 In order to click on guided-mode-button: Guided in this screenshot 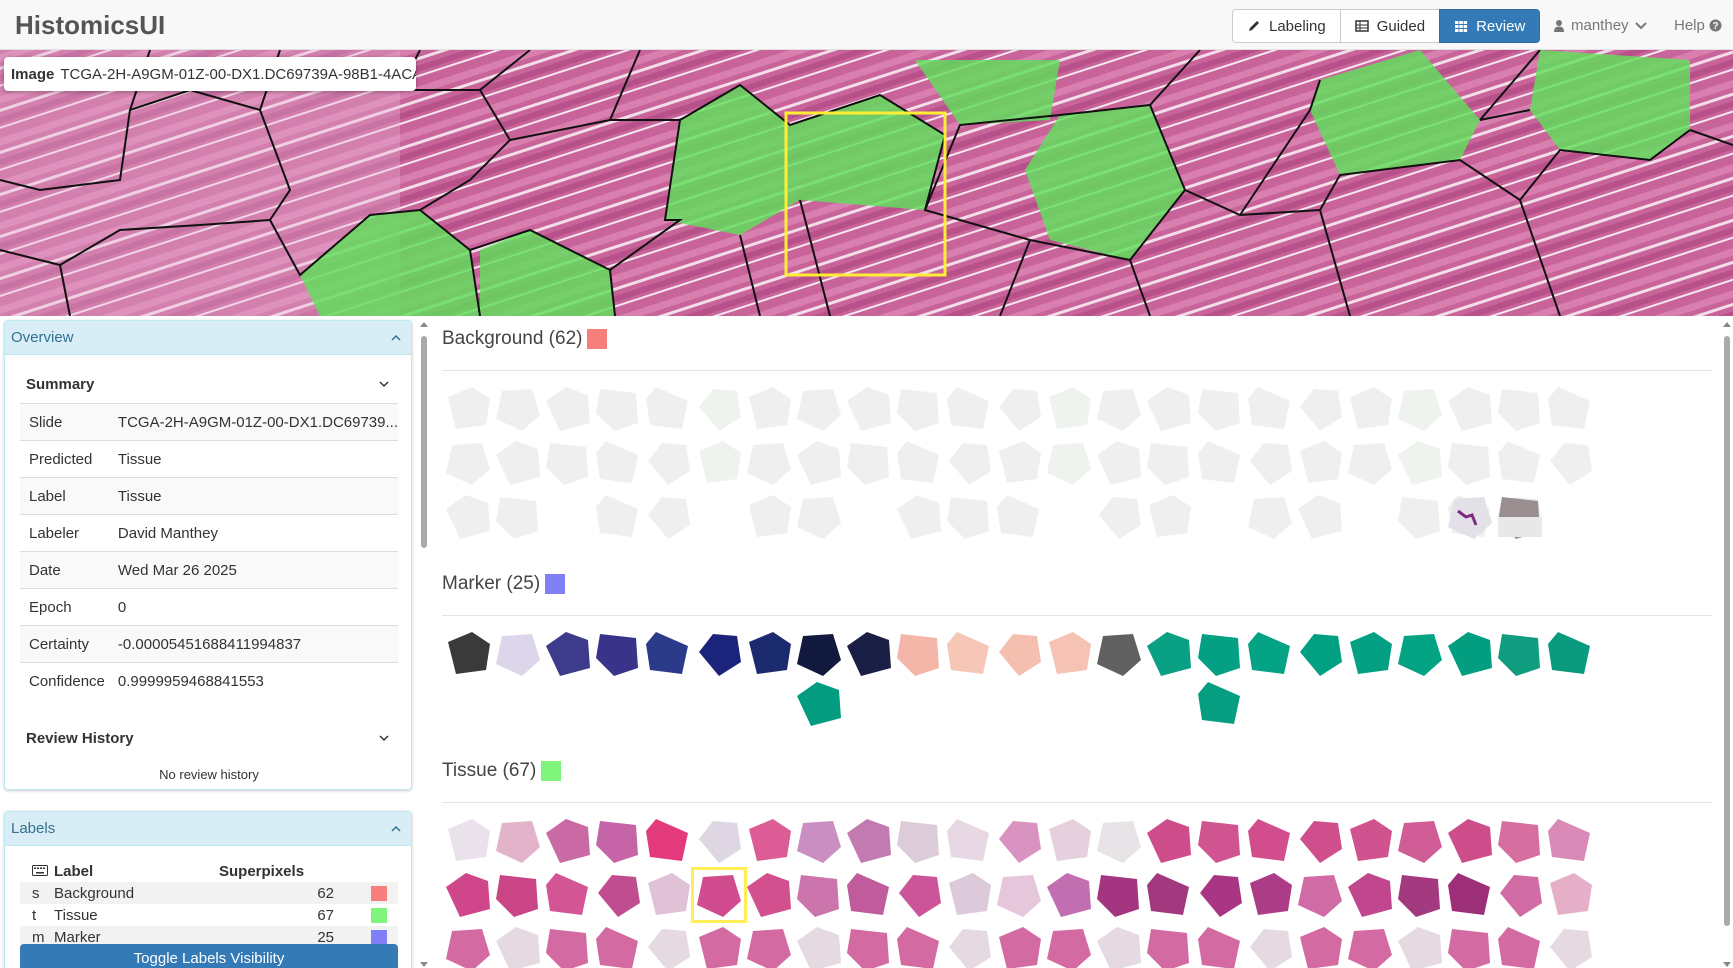, I will do `click(1390, 26)`.